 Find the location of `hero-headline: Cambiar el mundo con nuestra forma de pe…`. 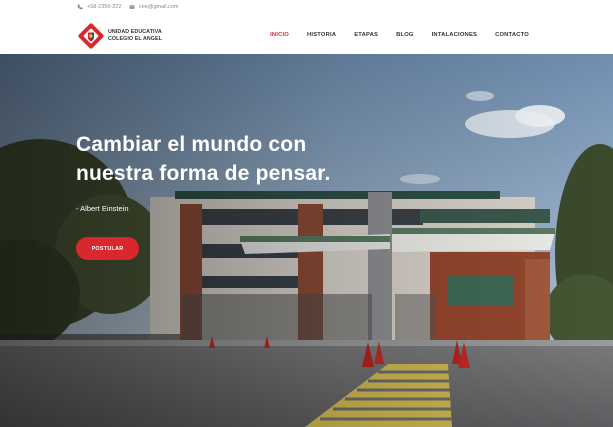

hero-headline: Cambiar el mundo con nuestra forma de pe… is located at coordinates (236, 159).